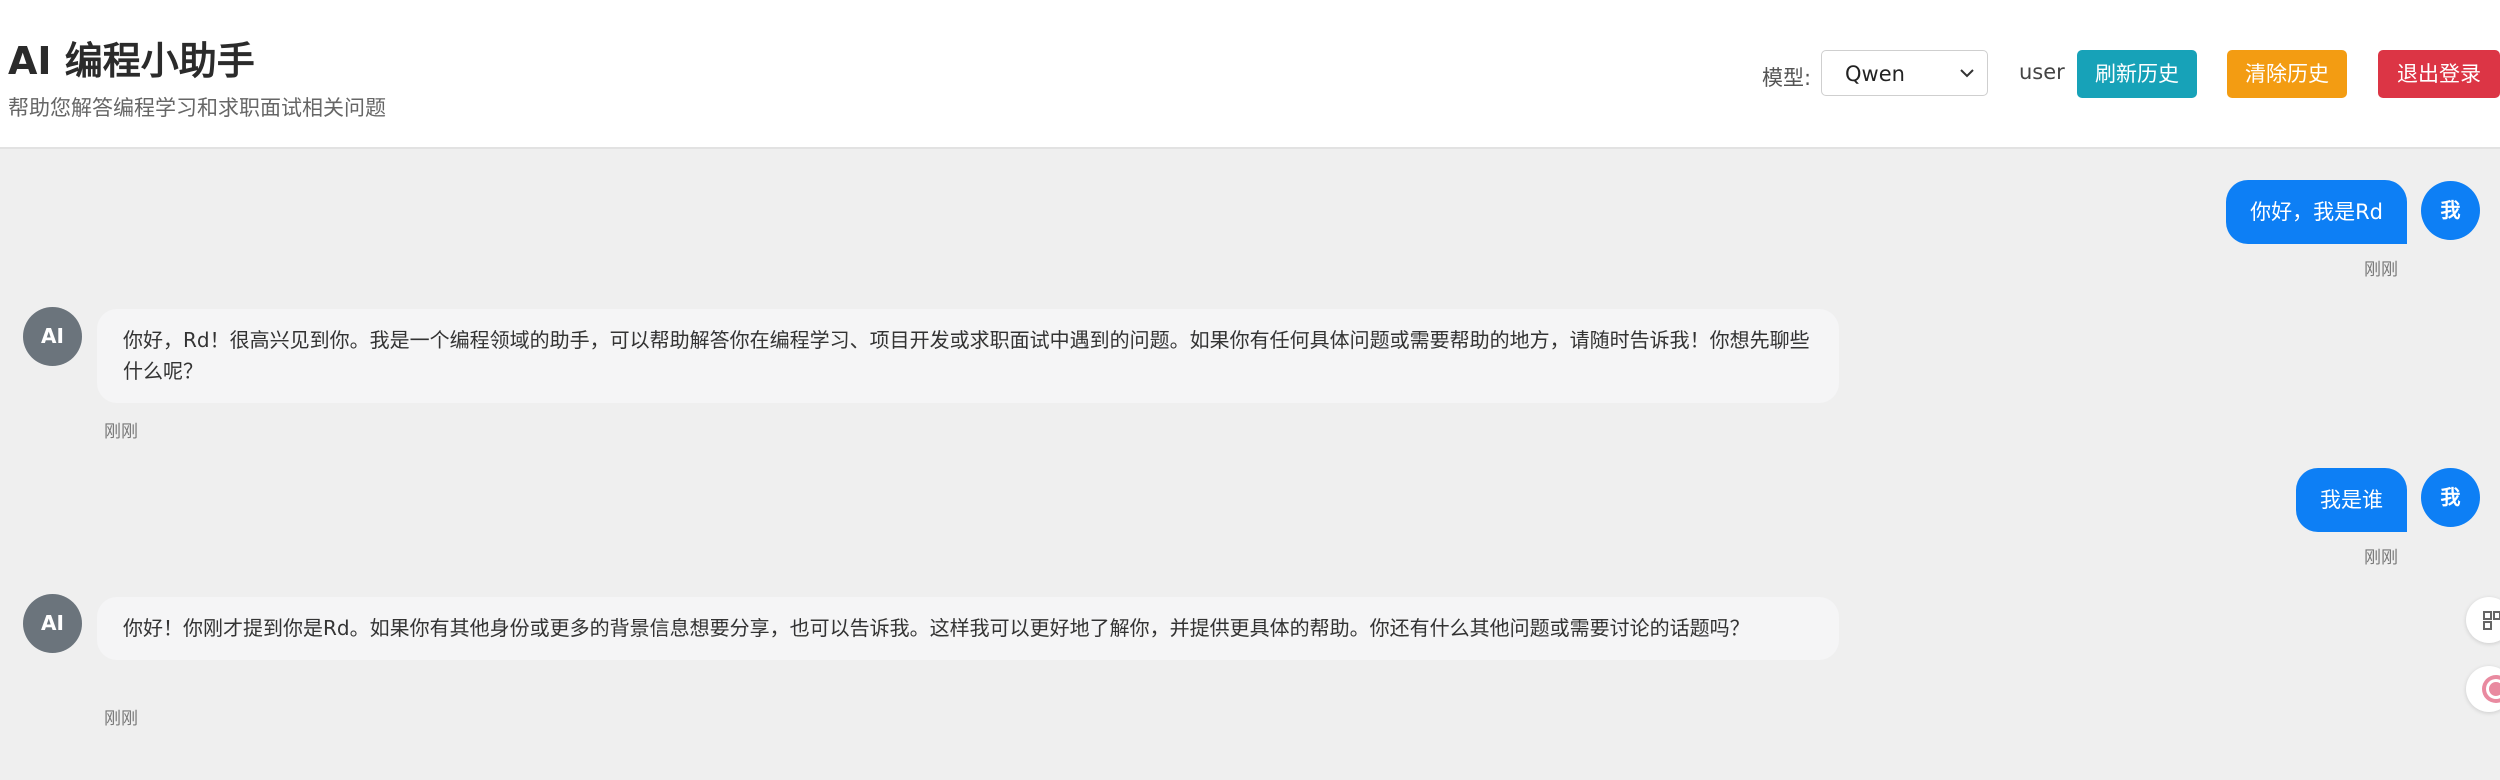  What do you see at coordinates (131, 61) in the screenshot?
I see `page-title: AI 编程小助手` at bounding box center [131, 61].